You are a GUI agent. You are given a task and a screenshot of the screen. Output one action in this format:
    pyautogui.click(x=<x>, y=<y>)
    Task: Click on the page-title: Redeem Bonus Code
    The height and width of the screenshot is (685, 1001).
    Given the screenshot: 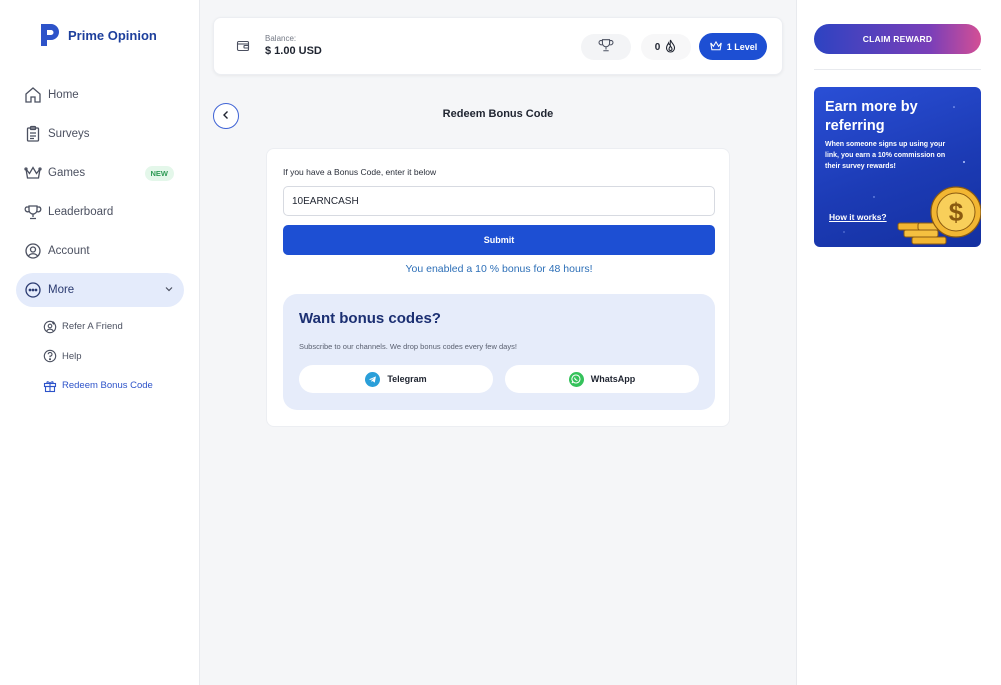 What is the action you would take?
    pyautogui.click(x=498, y=114)
    